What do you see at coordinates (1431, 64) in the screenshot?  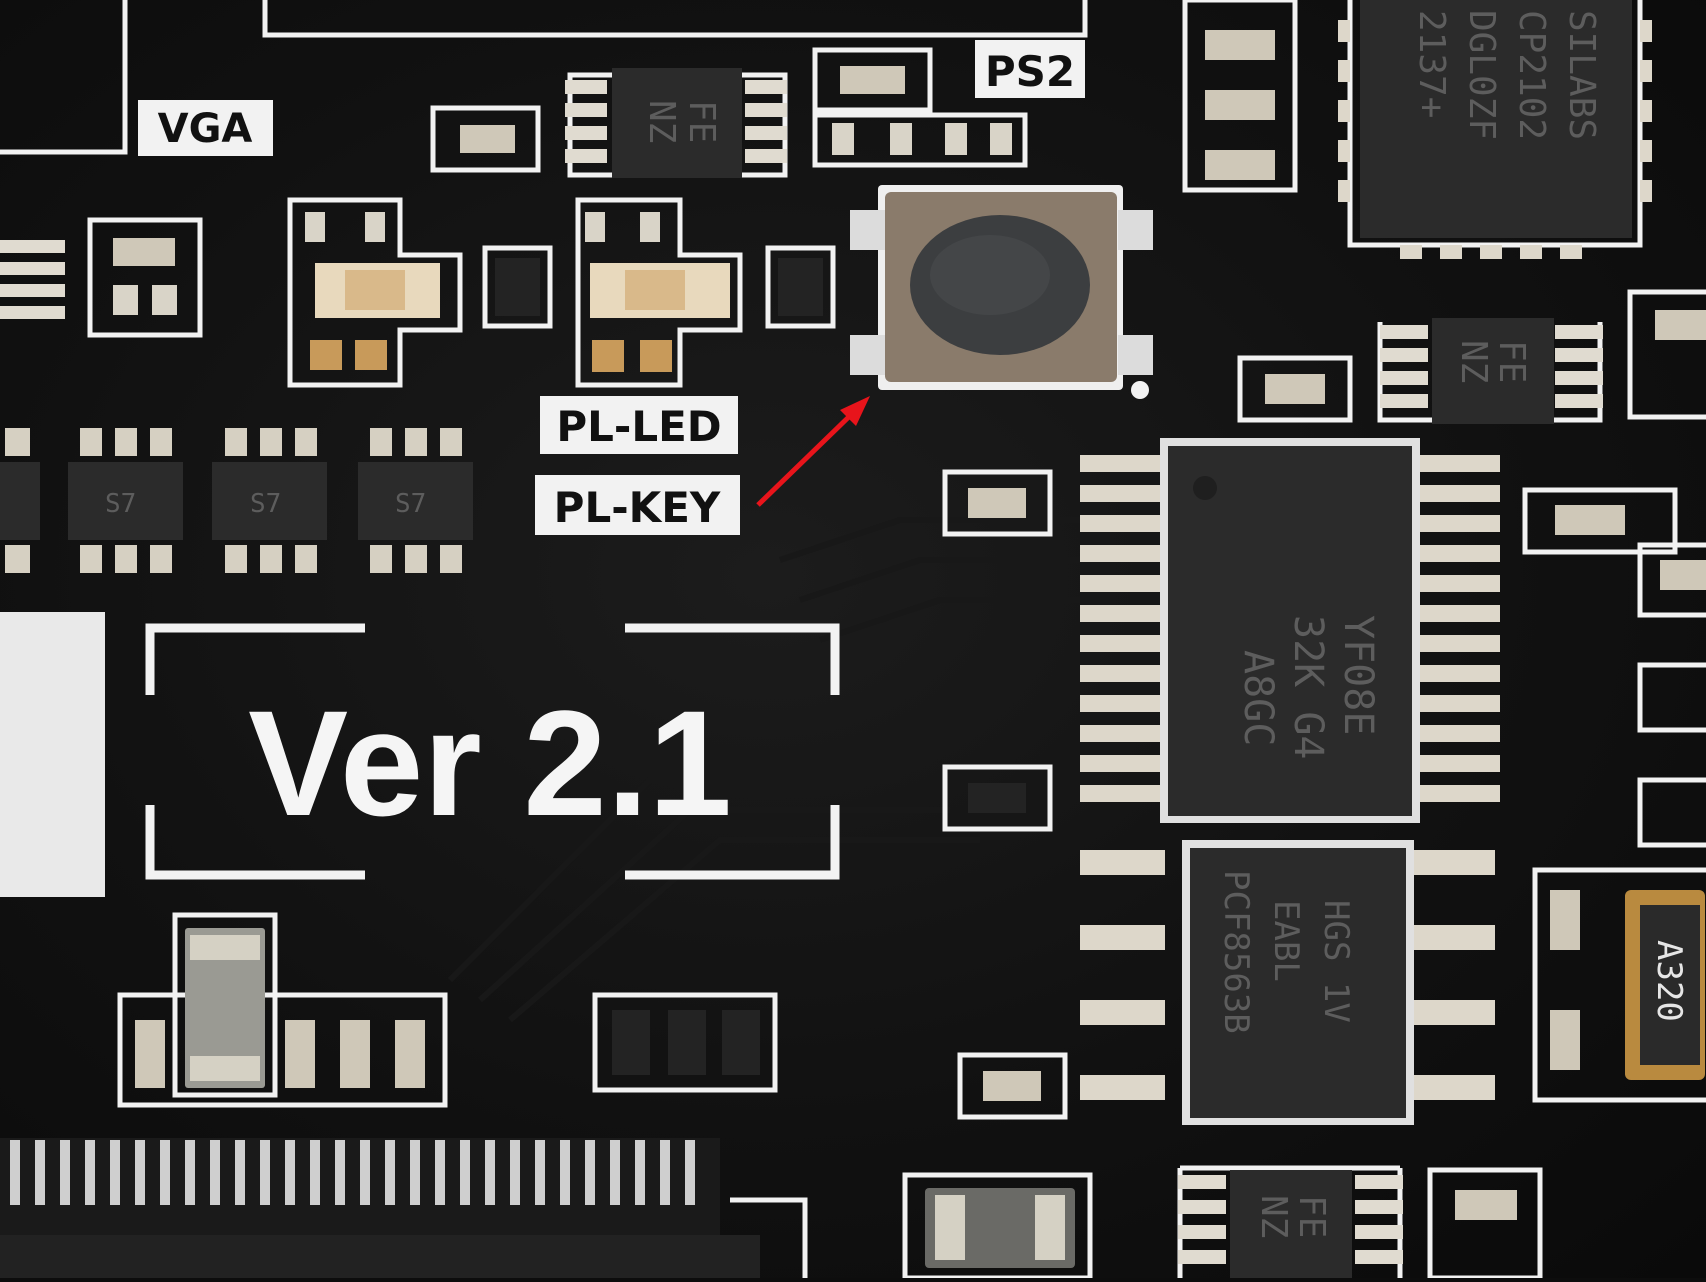 I see `usb-uart-line4: 2137+` at bounding box center [1431, 64].